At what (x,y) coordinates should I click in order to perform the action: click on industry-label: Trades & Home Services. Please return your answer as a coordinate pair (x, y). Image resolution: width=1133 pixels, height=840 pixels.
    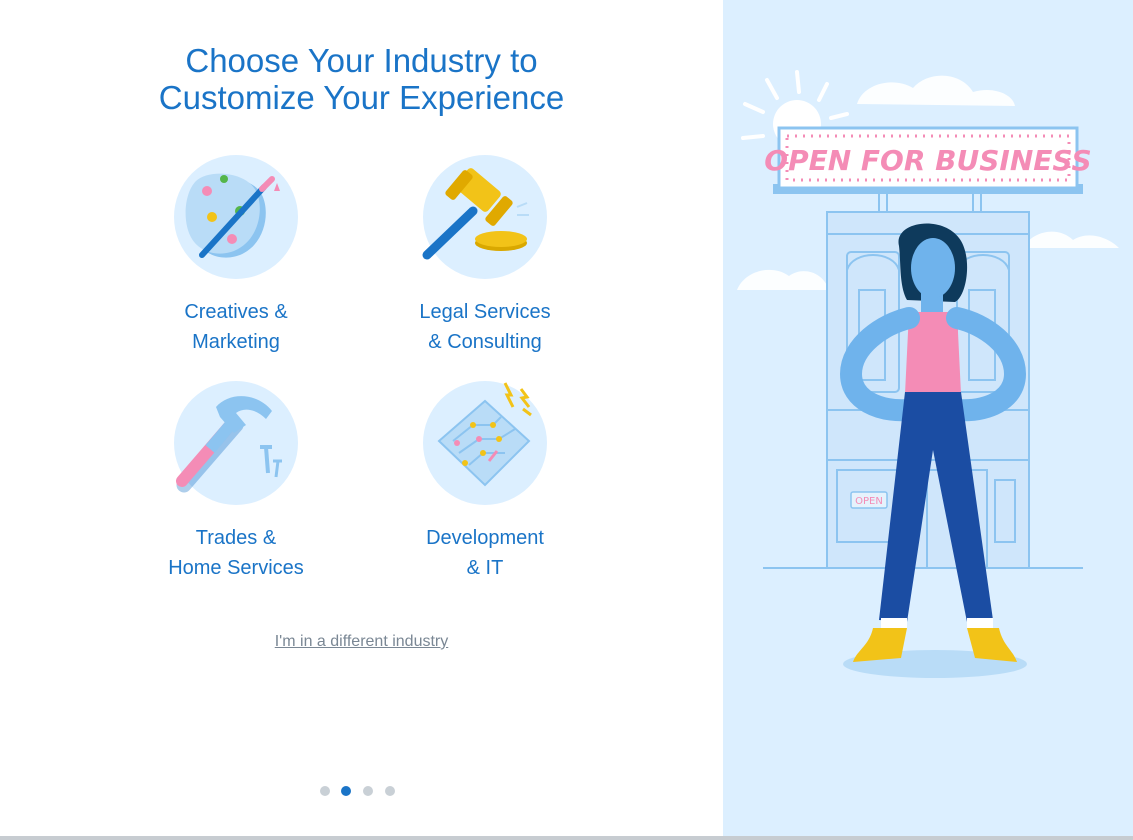
    Looking at the image, I should click on (236, 553).